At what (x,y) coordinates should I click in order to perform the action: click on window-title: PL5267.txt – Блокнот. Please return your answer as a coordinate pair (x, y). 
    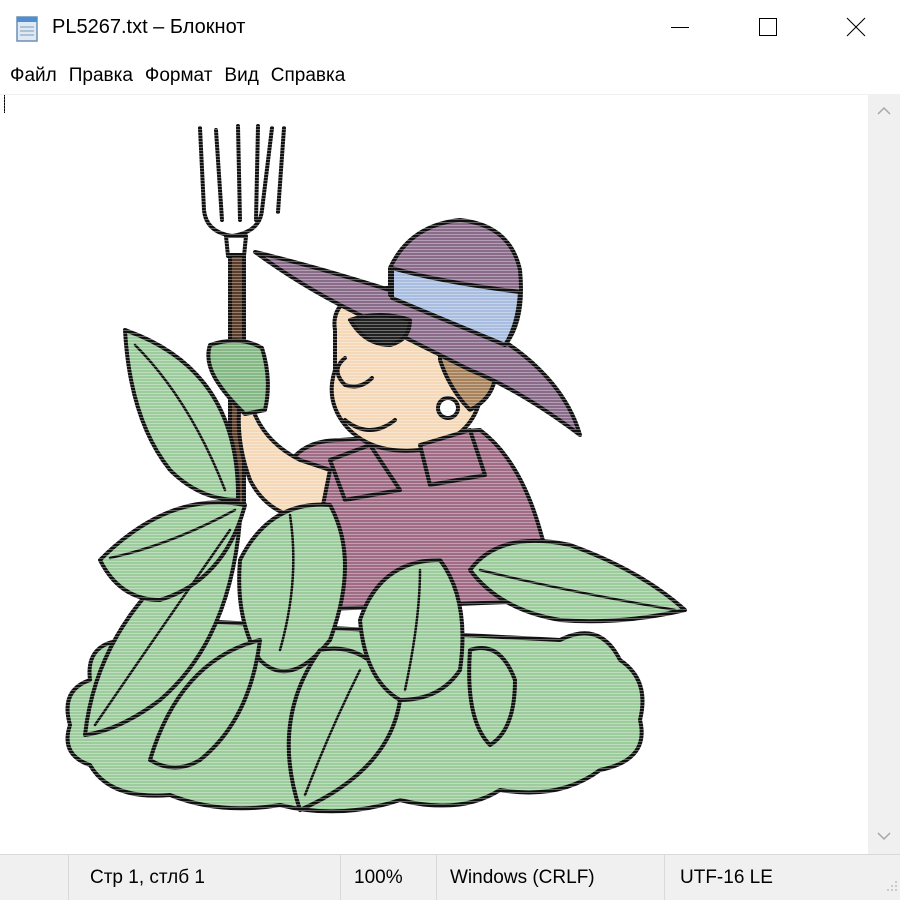
    Looking at the image, I should click on (149, 27).